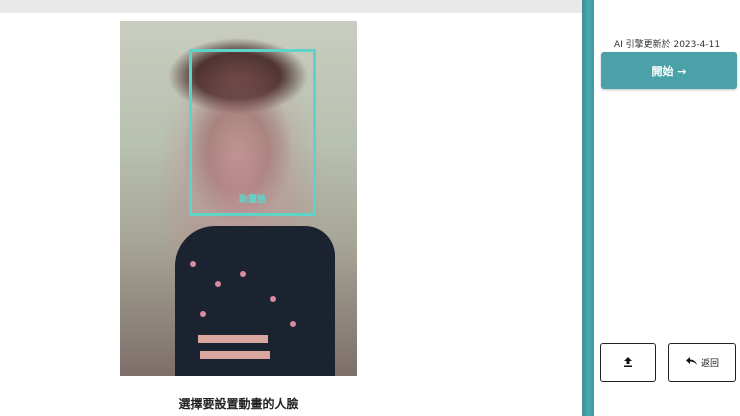 This screenshot has height=416, width=740. I want to click on face-selection-box: 動畫臉, so click(252, 132).